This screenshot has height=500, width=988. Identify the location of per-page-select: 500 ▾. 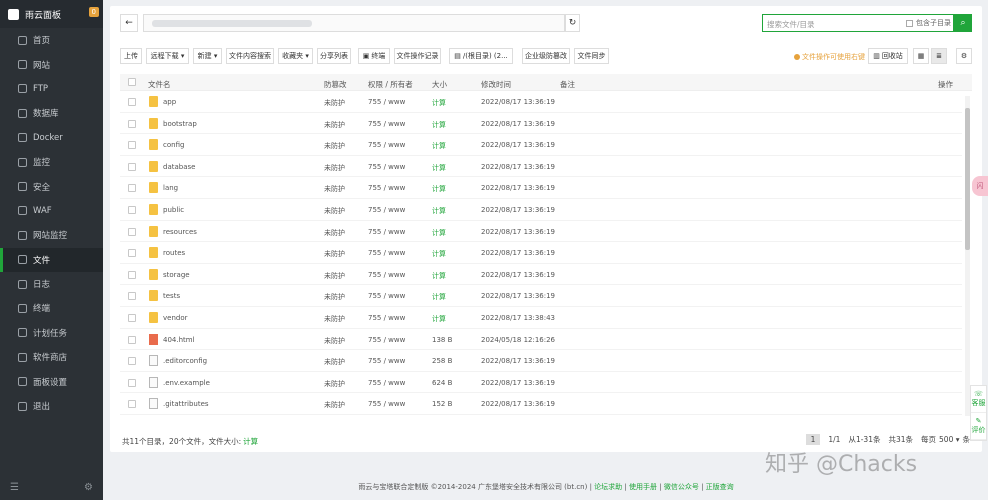
(949, 439).